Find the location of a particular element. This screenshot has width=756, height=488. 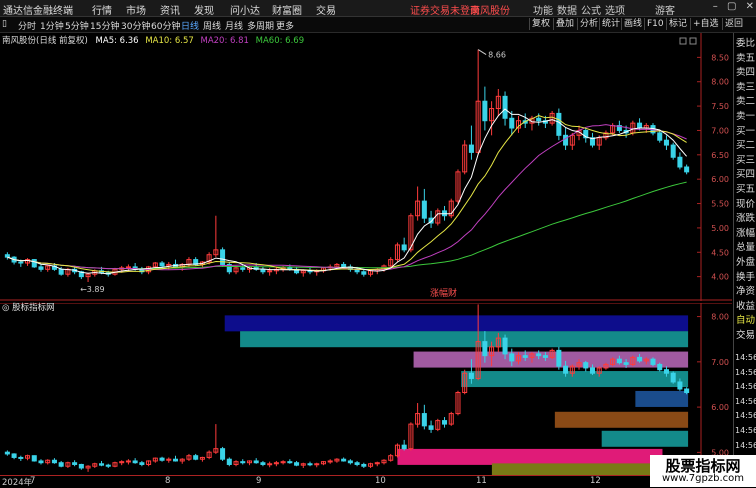

menu-xuanxiang: 选项 is located at coordinates (615, 9).